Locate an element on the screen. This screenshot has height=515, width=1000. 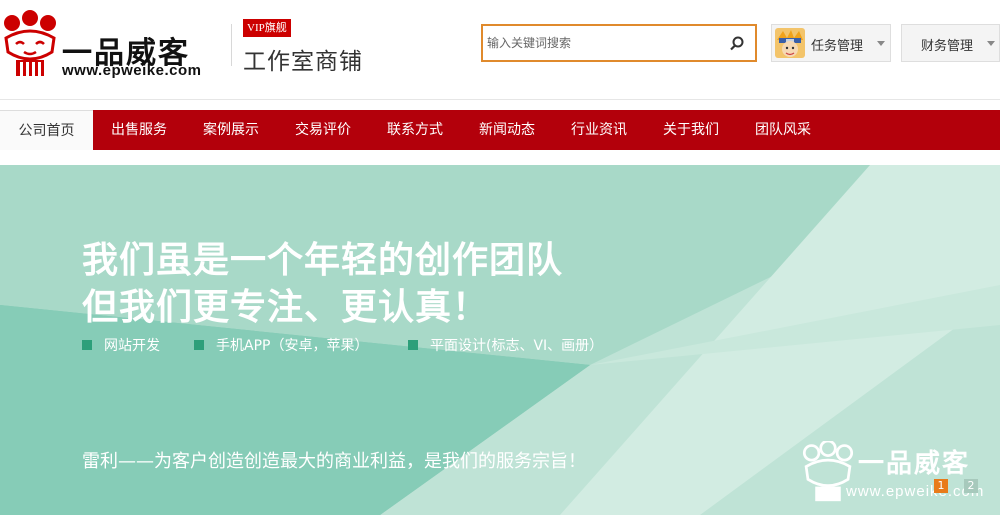
nav-item-cases: 案例展示 is located at coordinates (231, 130).